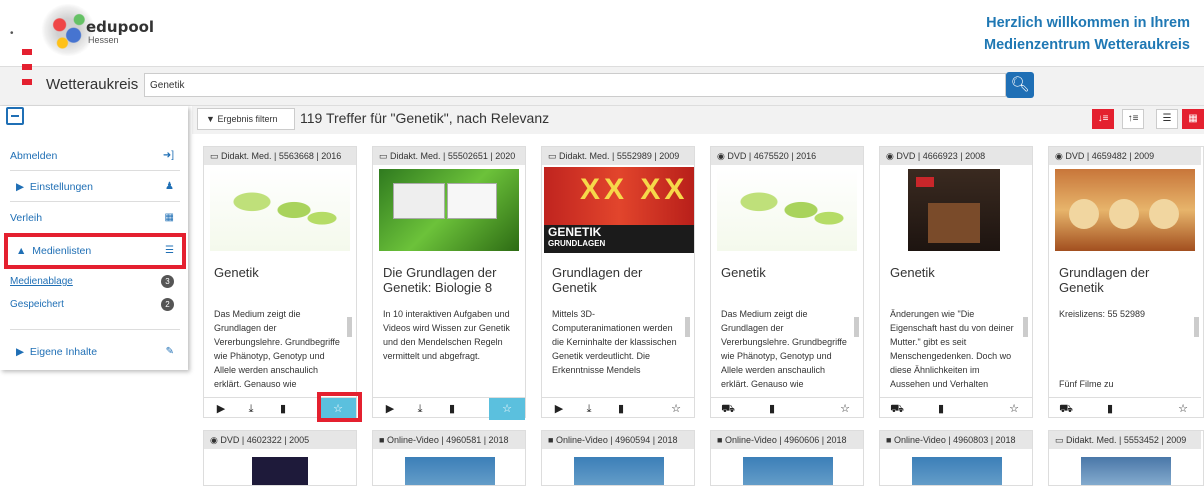 The width and height of the screenshot is (1204, 486). What do you see at coordinates (95, 156) in the screenshot?
I see `sidebar-item-abmelden: Abmelden ➜]` at bounding box center [95, 156].